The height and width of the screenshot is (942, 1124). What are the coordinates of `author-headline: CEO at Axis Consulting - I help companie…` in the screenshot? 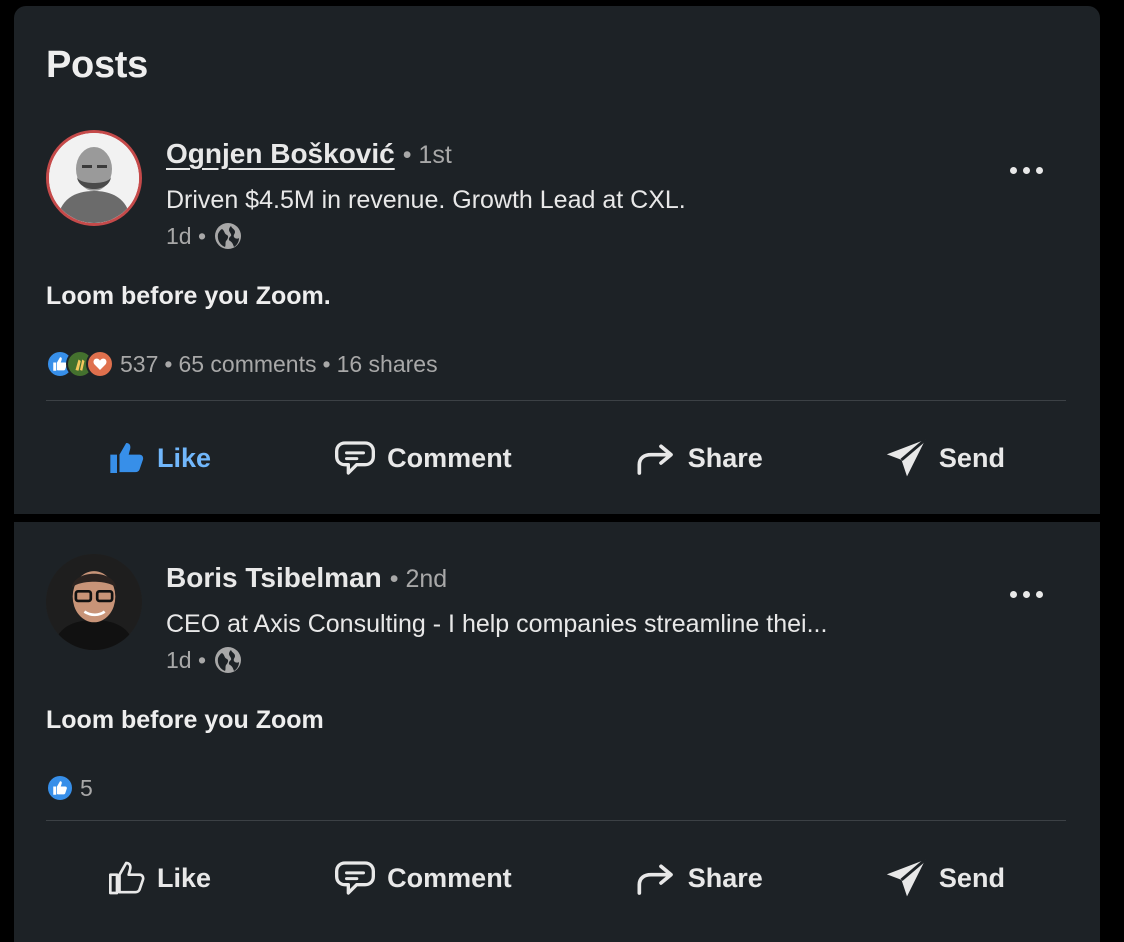 It's located at (497, 624).